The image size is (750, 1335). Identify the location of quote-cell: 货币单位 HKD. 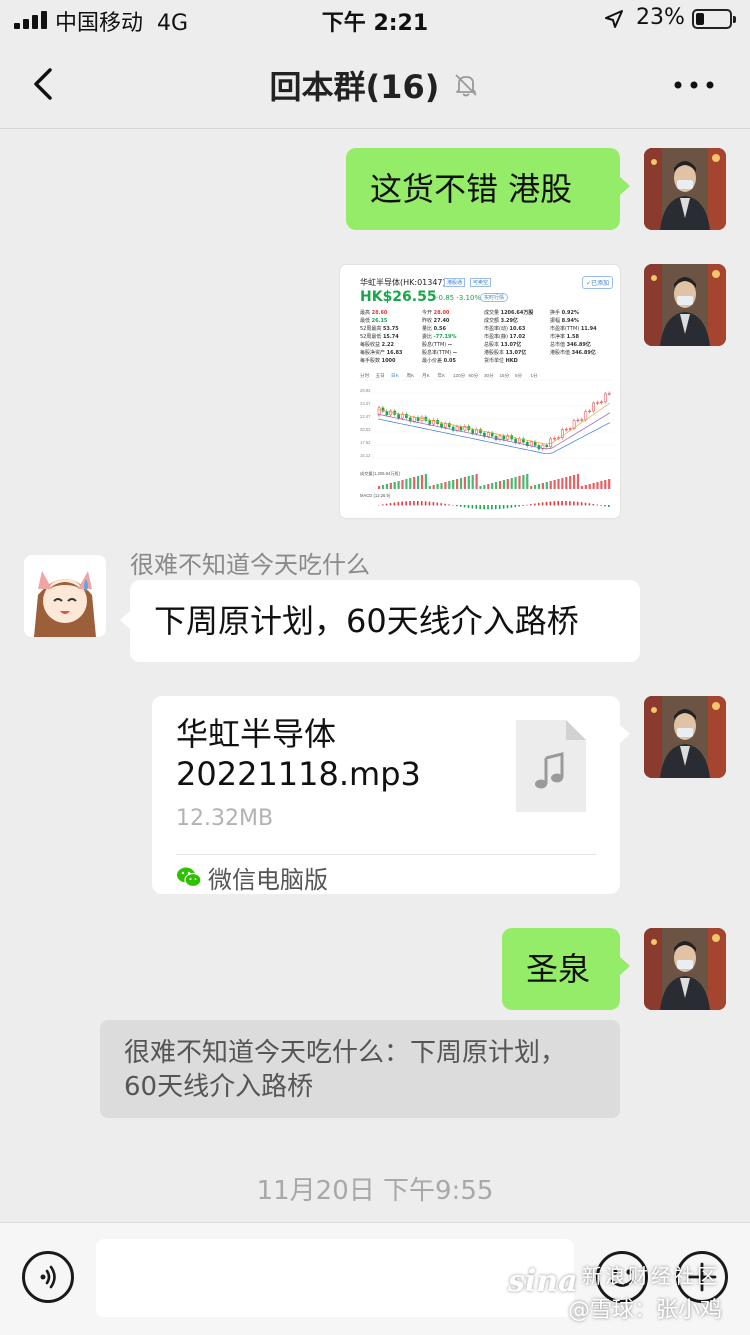
(501, 360).